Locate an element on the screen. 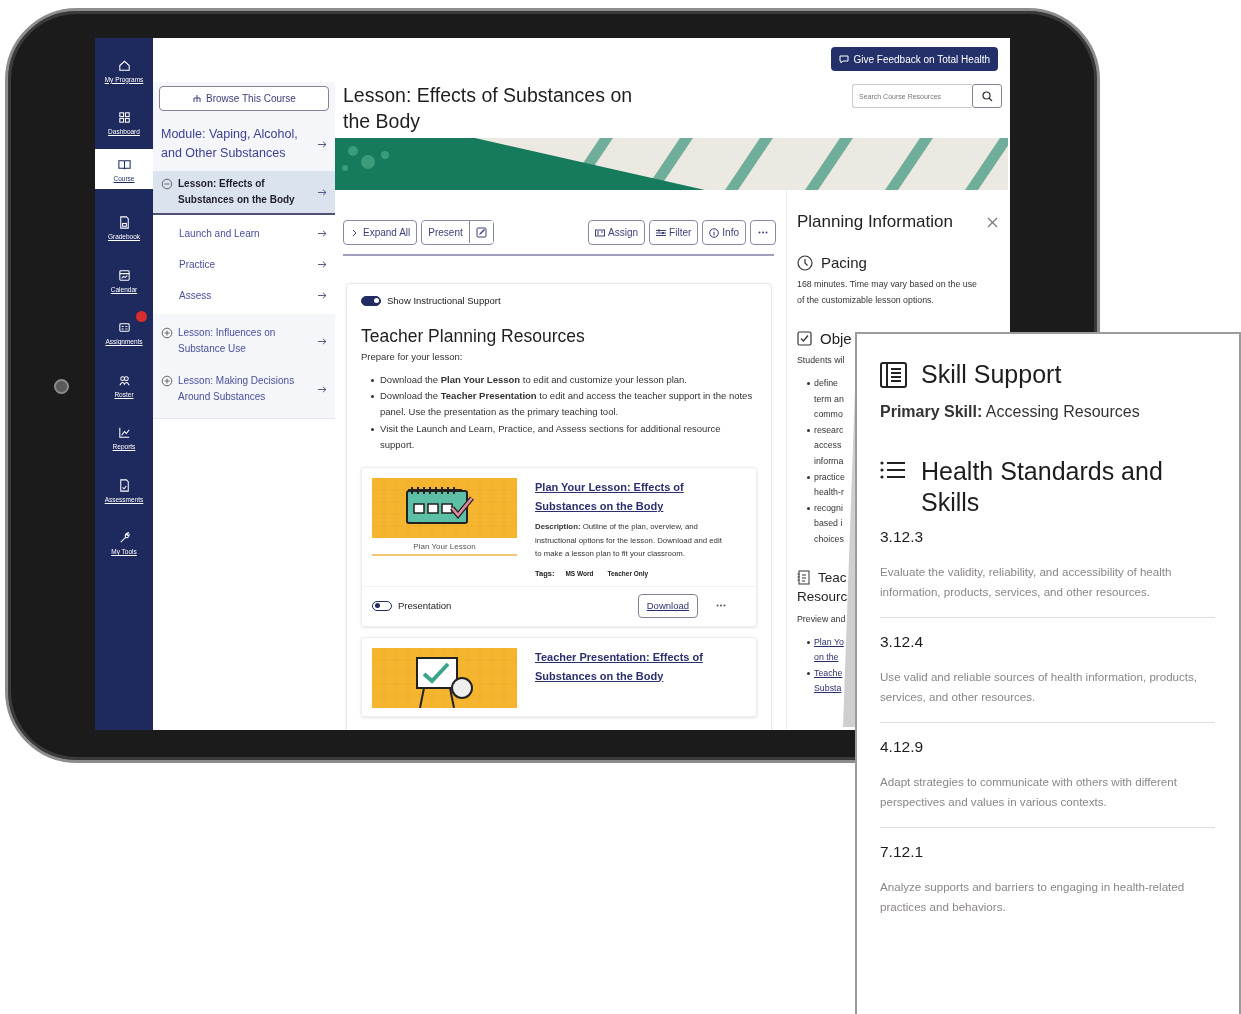  search-icon is located at coordinates (987, 96).